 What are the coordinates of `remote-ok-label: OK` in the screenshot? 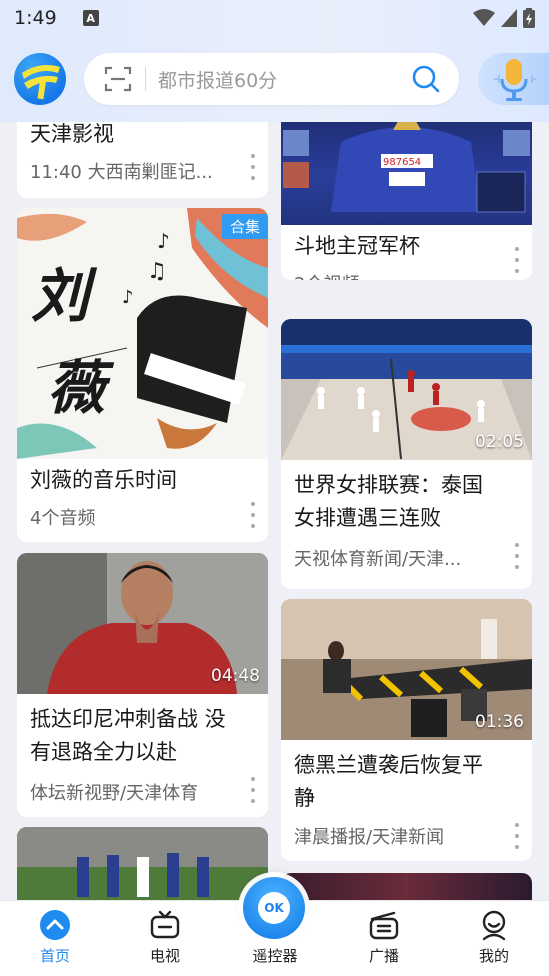 It's located at (274, 908).